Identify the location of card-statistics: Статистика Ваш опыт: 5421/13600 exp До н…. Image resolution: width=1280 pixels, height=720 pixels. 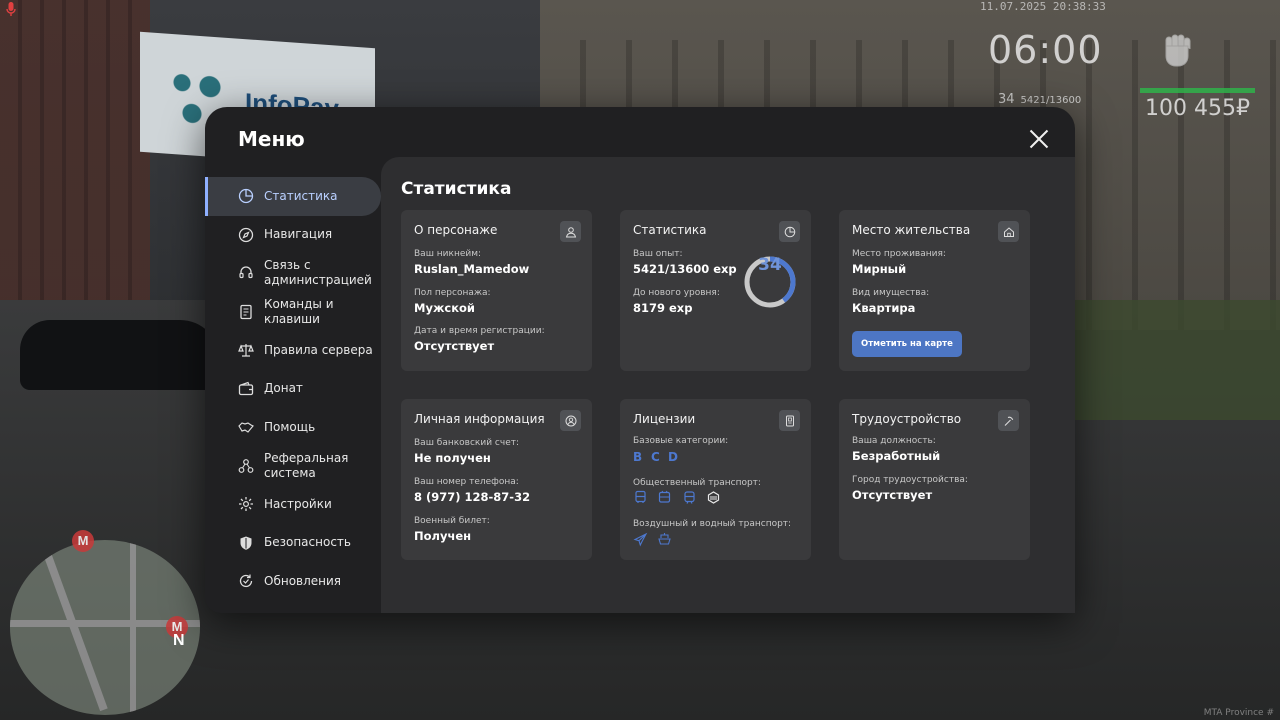
(715, 290).